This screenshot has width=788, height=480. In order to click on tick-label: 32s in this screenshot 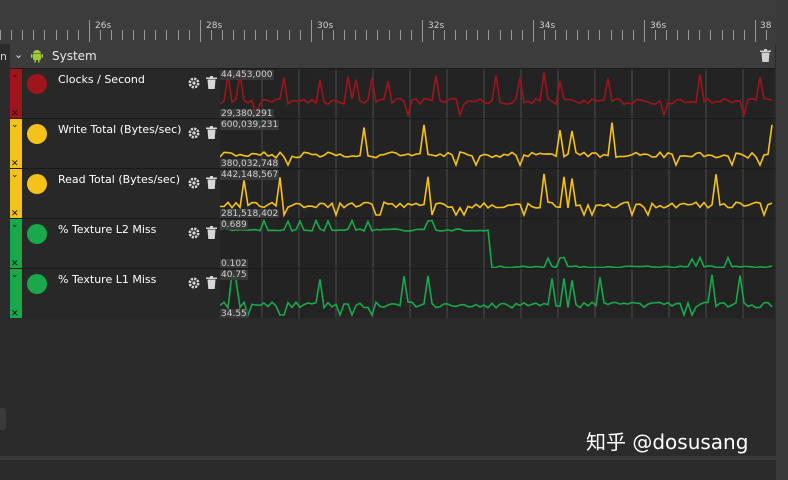, I will do `click(436, 26)`.